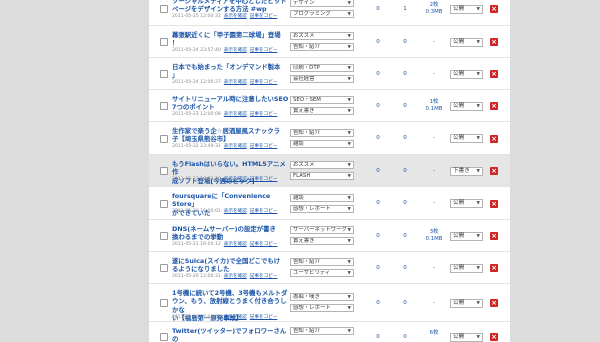  What do you see at coordinates (232, 103) in the screenshot?
I see `post-title-link: サイトリニューアル時に注意したいSEO 7つのポイント` at bounding box center [232, 103].